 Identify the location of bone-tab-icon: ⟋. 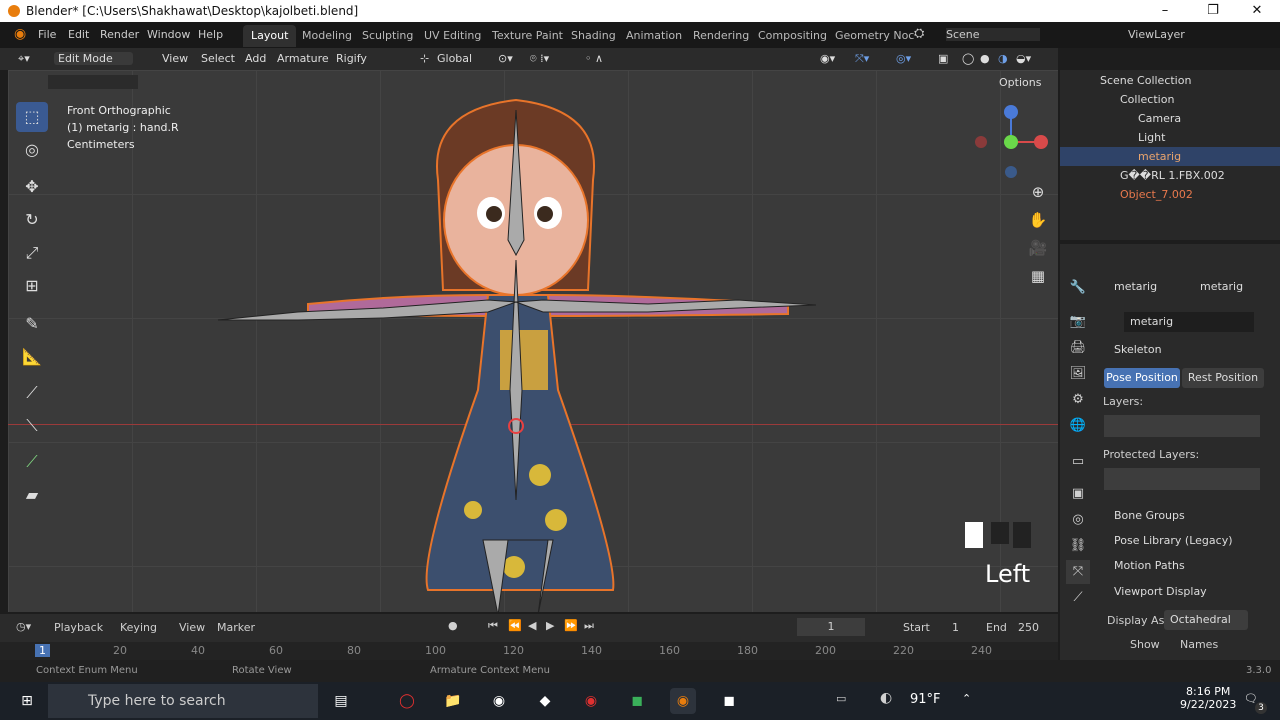
(1078, 598).